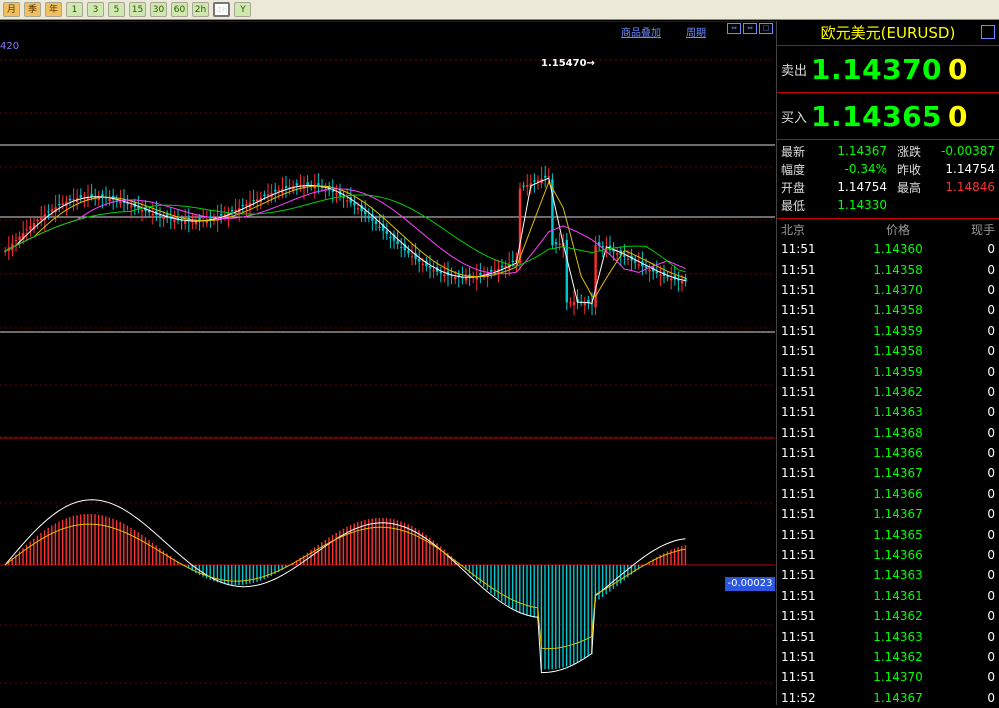 This screenshot has height=708, width=999. What do you see at coordinates (909, 187) in the screenshot?
I see `stat-label: 最高` at bounding box center [909, 187].